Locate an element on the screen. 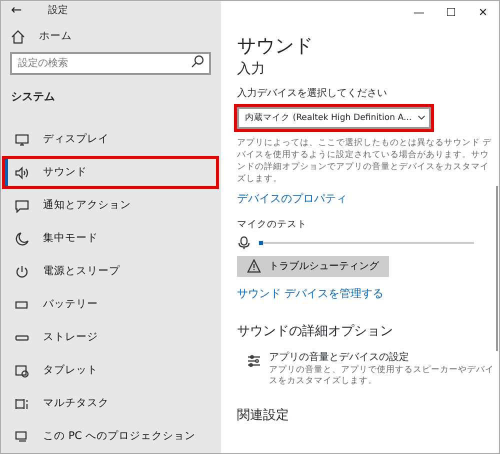 The width and height of the screenshot is (500, 454). description-text: アプリによっては、ここで選択したものとは異なるサウンド デバイスを使用するように設定されている場合があります。サウンドの詳細オプションでアプリの音量とデバイスをカスタマイズします。 is located at coordinates (365, 161).